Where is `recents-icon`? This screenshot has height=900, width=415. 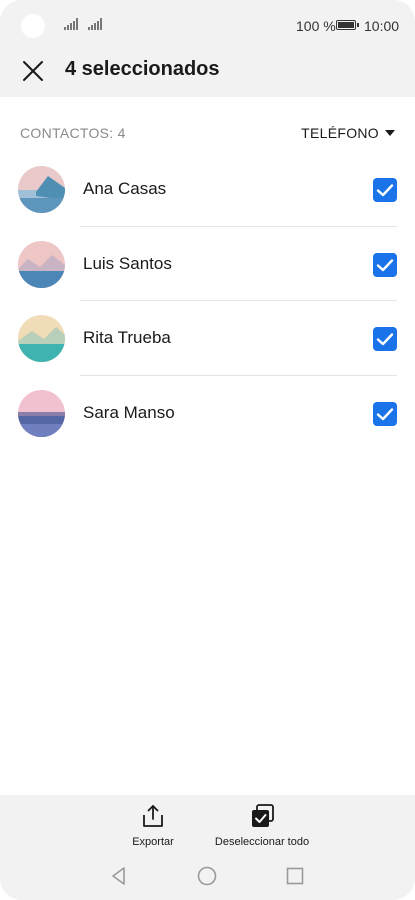
recents-icon is located at coordinates (295, 876).